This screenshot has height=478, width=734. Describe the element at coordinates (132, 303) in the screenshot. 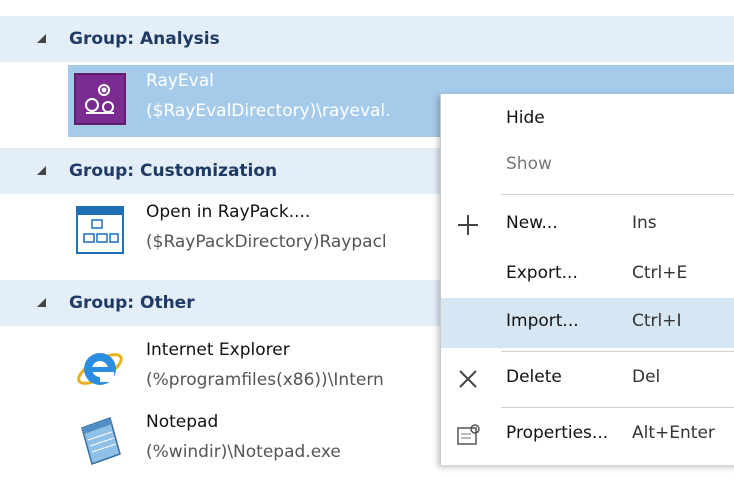

I see `group-title: Group: Other` at that location.